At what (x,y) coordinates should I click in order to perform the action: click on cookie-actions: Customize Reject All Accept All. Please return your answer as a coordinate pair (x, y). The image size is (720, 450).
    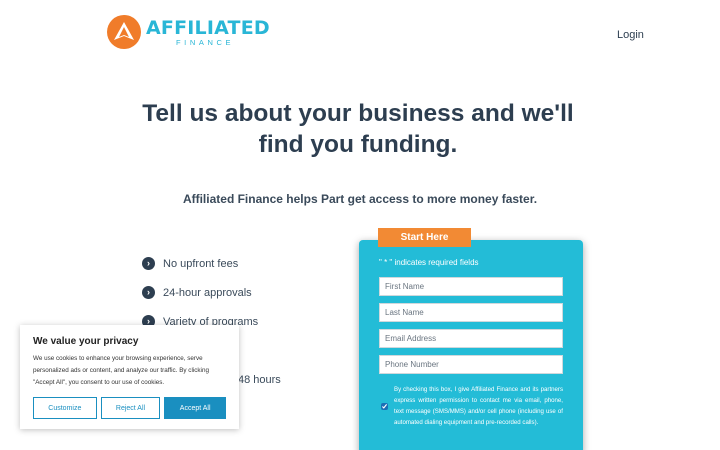
    Looking at the image, I should click on (129, 408).